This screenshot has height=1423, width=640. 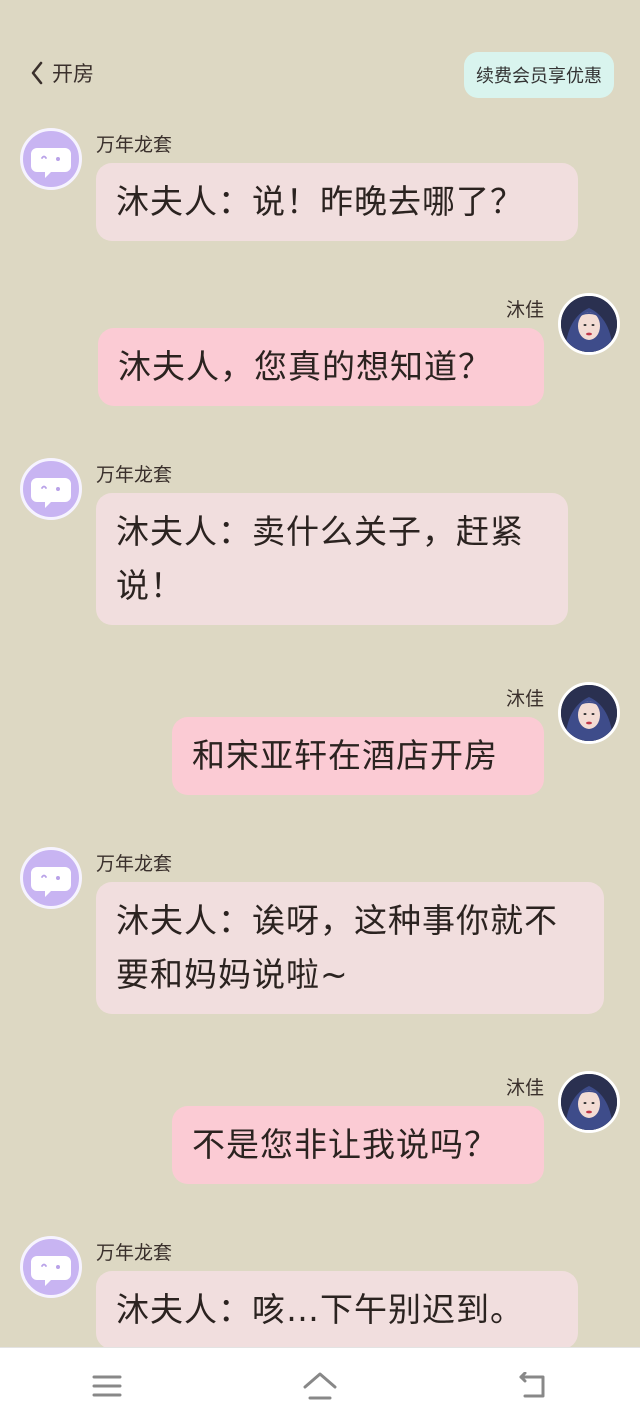 I want to click on home-icon, so click(x=320, y=1385).